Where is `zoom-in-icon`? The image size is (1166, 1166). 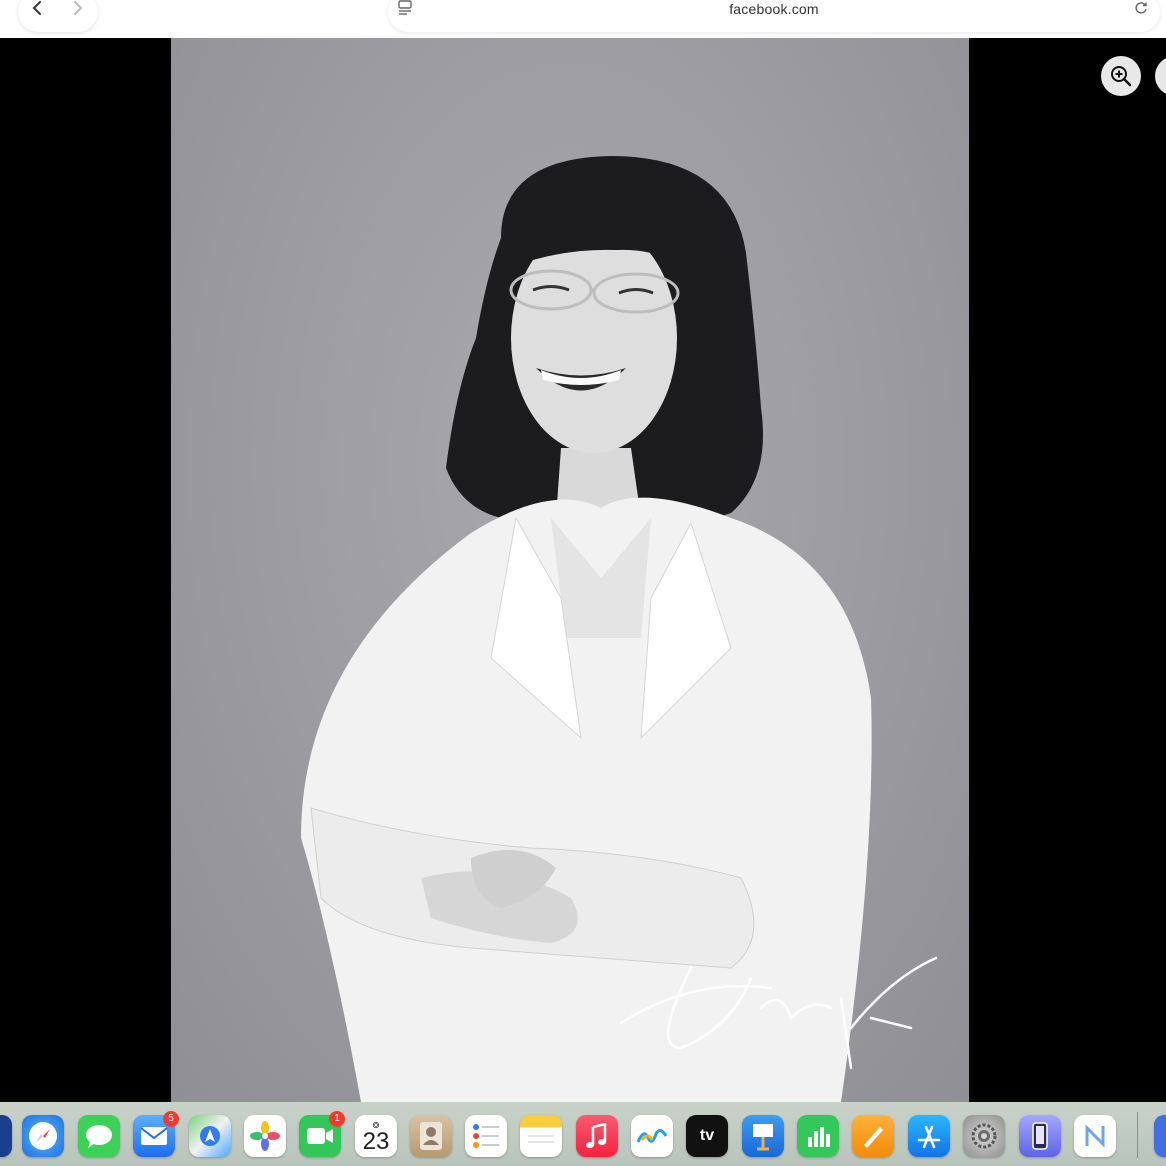
zoom-in-icon is located at coordinates (1121, 76).